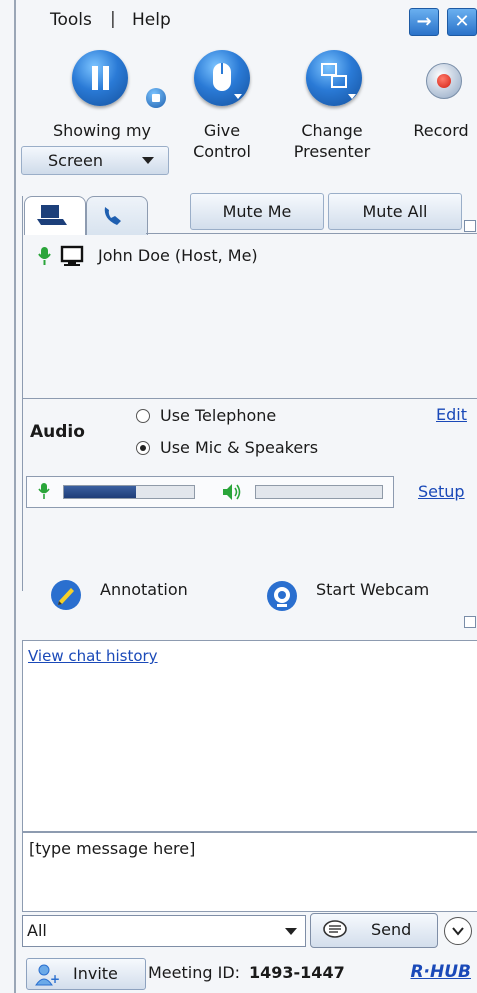 Image resolution: width=477 pixels, height=993 pixels. What do you see at coordinates (222, 141) in the screenshot?
I see `give-control-label: Give Control` at bounding box center [222, 141].